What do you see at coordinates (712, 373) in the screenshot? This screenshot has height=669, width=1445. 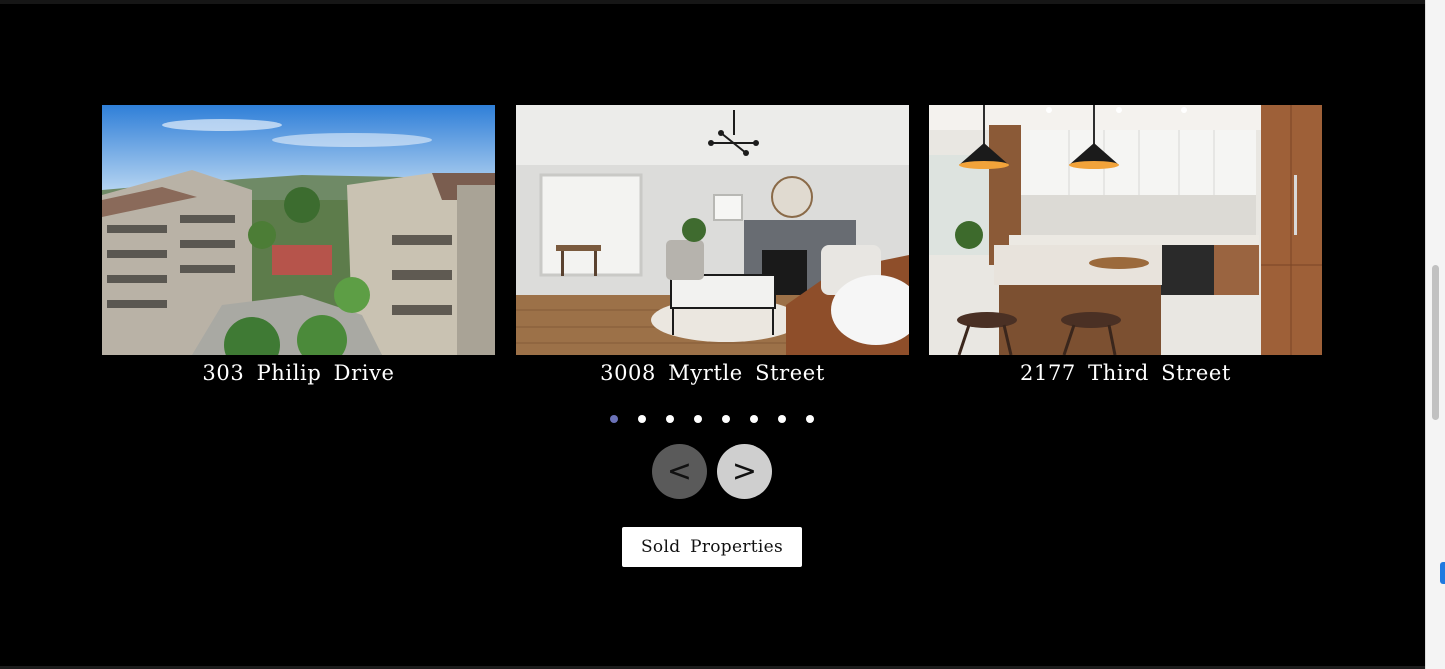 I see `property-address: 3008 Myrtle Street` at bounding box center [712, 373].